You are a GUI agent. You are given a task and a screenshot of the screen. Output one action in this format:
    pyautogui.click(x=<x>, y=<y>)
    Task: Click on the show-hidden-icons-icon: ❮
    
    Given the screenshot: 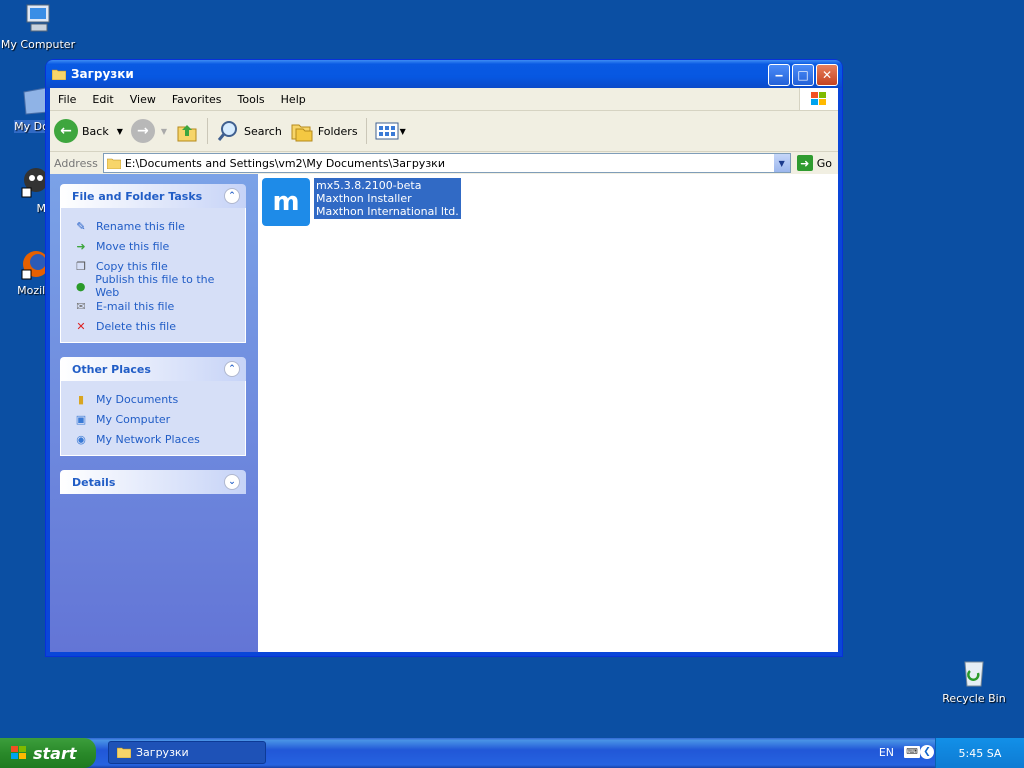 What is the action you would take?
    pyautogui.click(x=927, y=752)
    